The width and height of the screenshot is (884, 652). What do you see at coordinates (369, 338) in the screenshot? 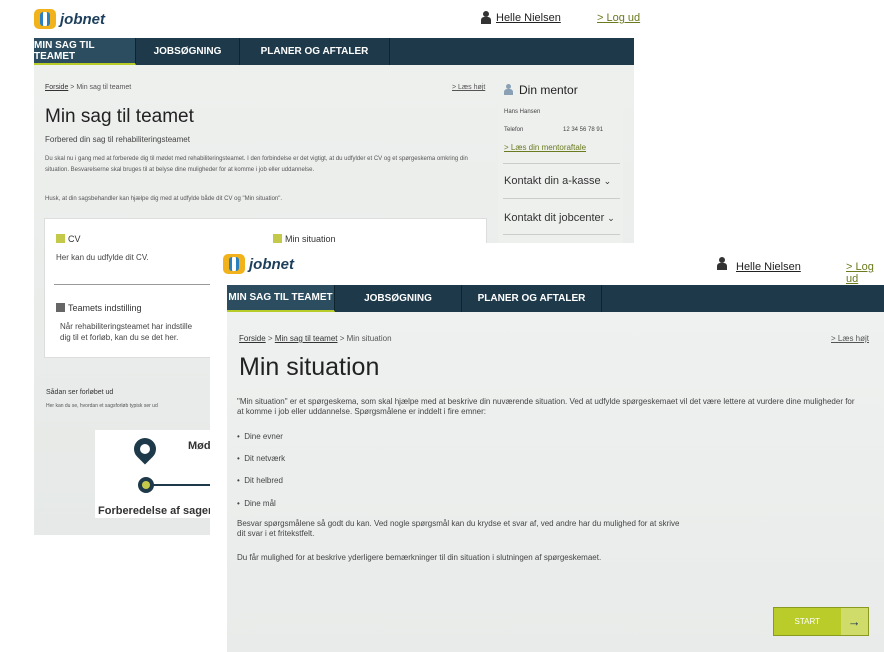
I see `breadcrumb-current: Min situation` at bounding box center [369, 338].